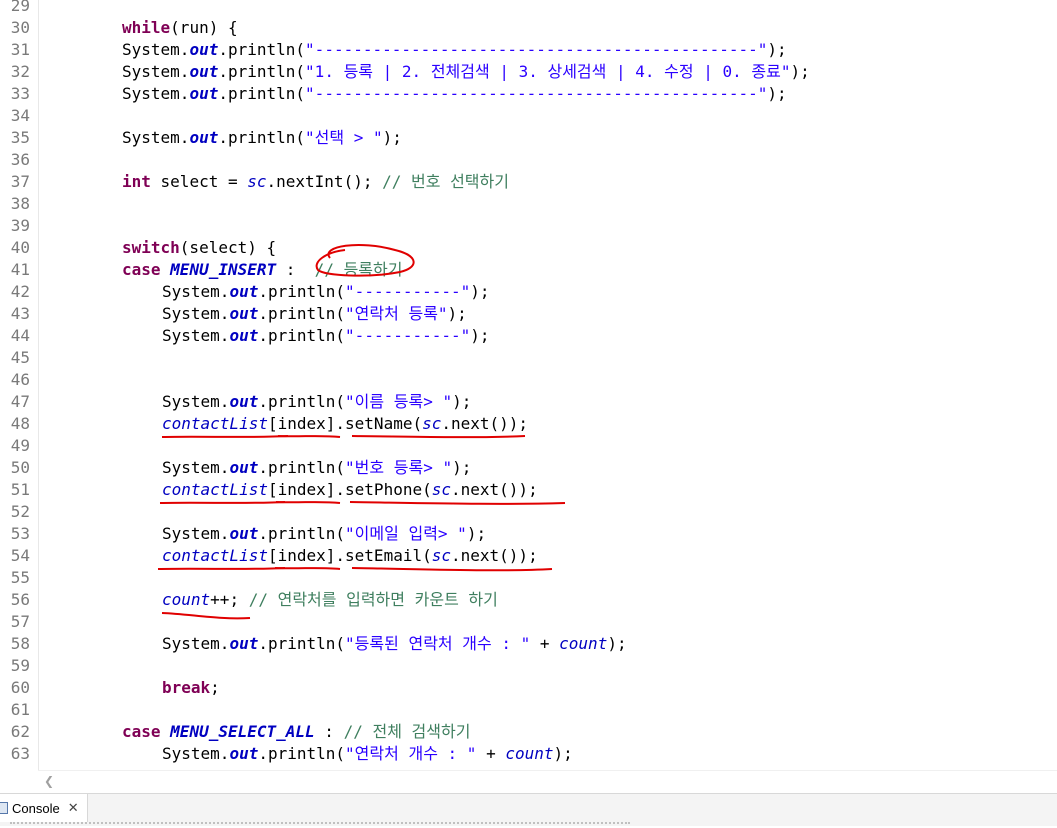 This screenshot has width=1057, height=828. I want to click on bottom-panel: Console ✕, so click(528, 809).